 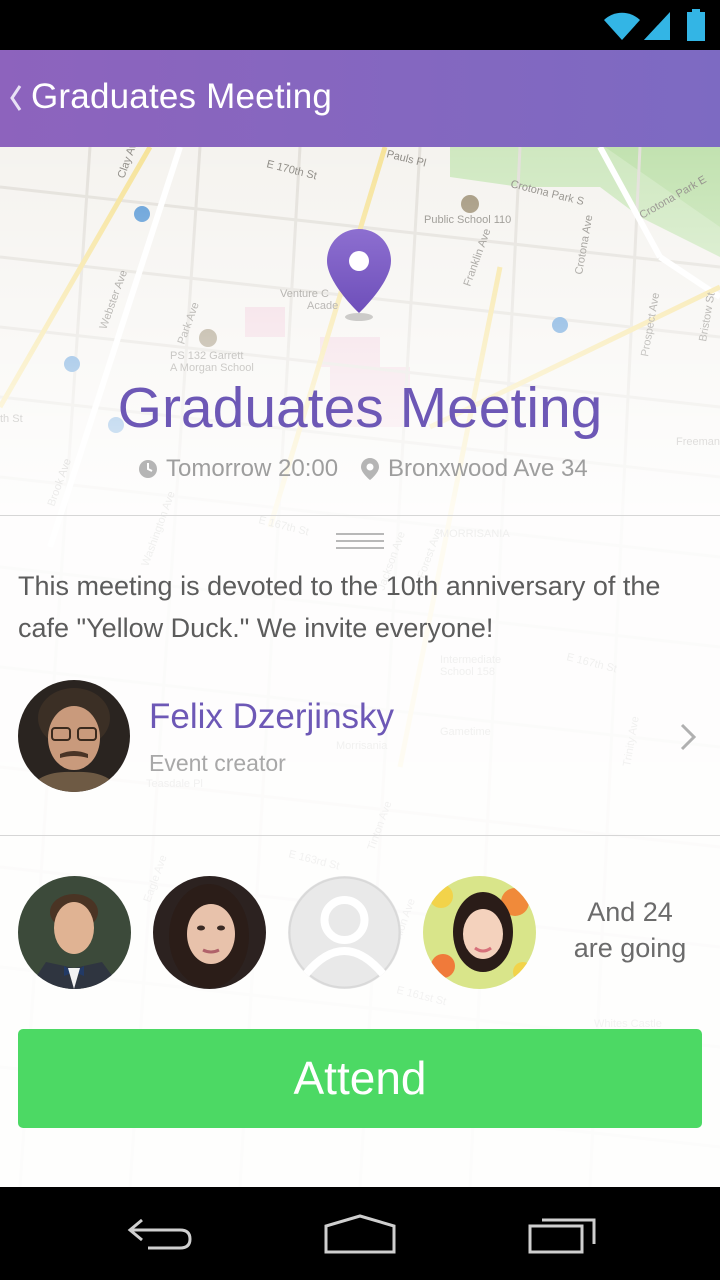 I want to click on going-count-line2: are going, so click(x=630, y=948).